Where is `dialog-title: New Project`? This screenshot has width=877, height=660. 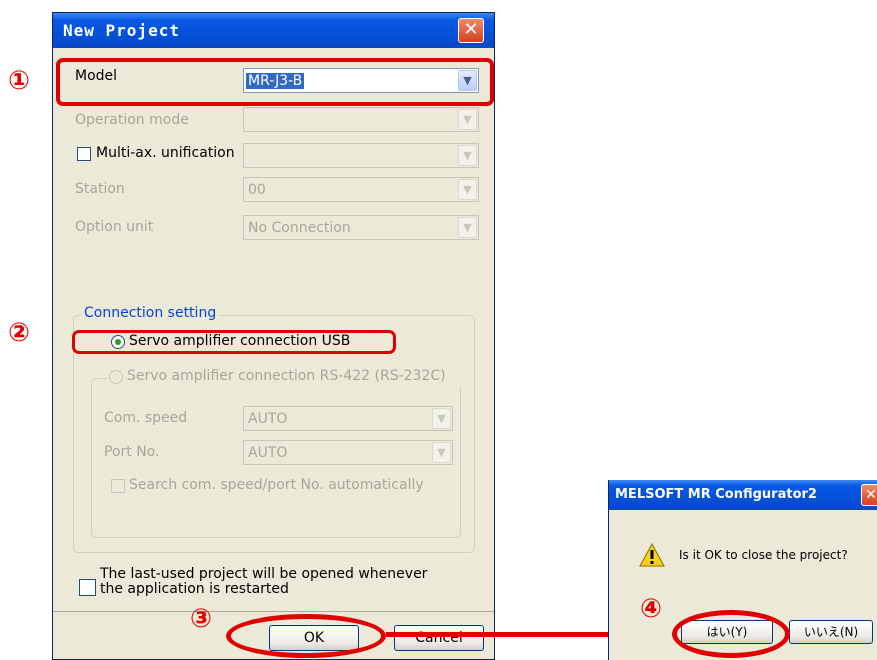
dialog-title: New Project is located at coordinates (121, 30).